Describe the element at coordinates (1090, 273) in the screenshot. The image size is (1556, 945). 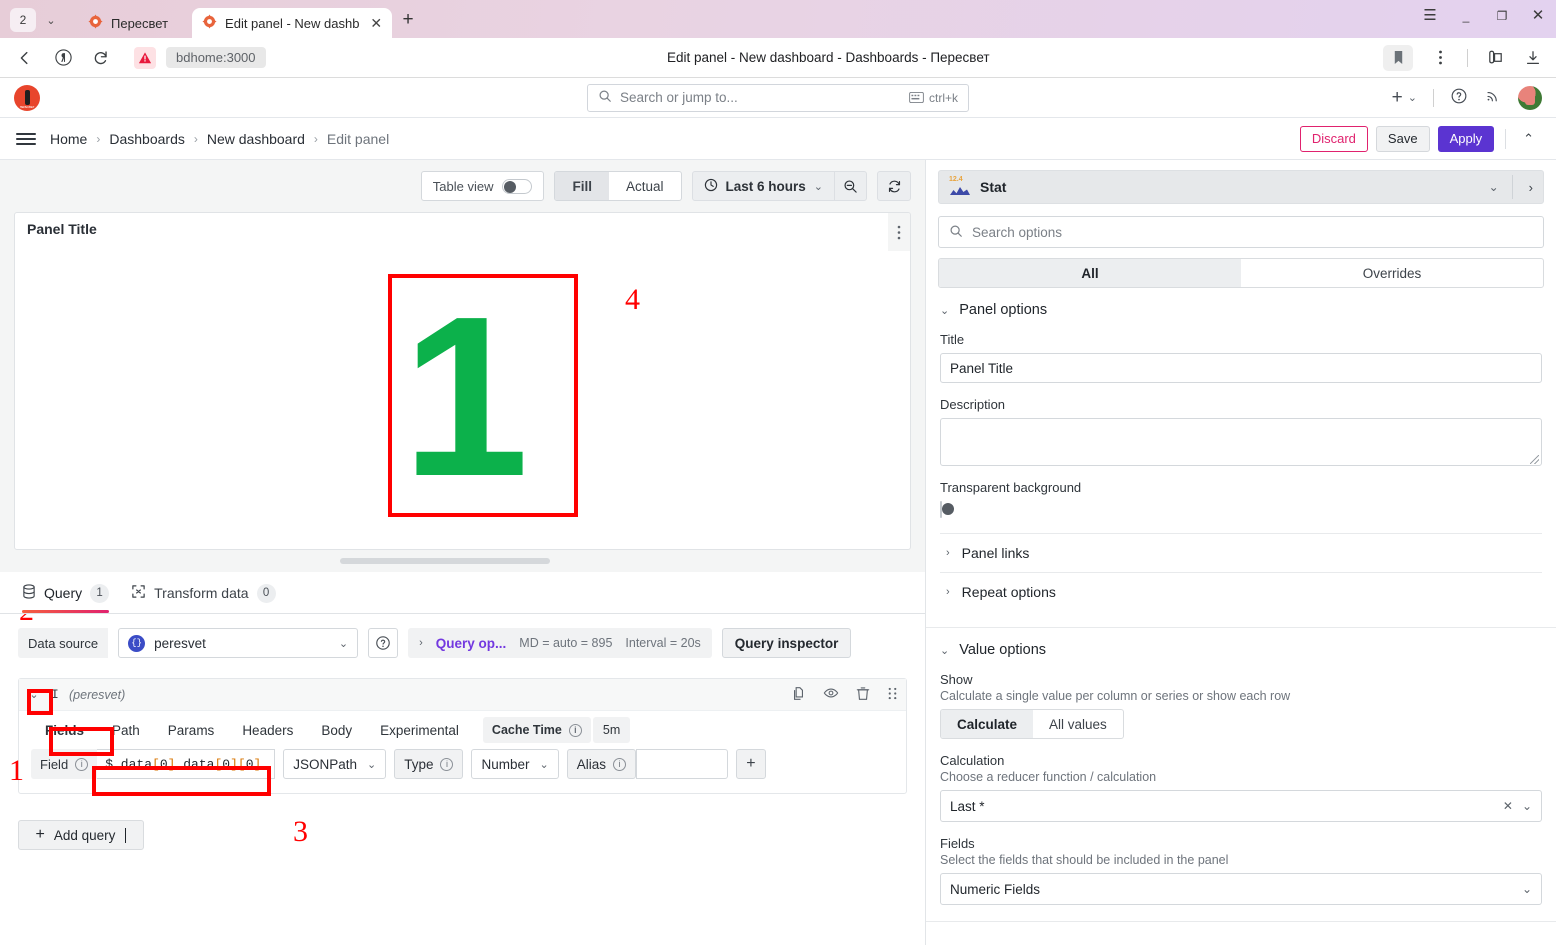
I see `tab-all: All` at that location.